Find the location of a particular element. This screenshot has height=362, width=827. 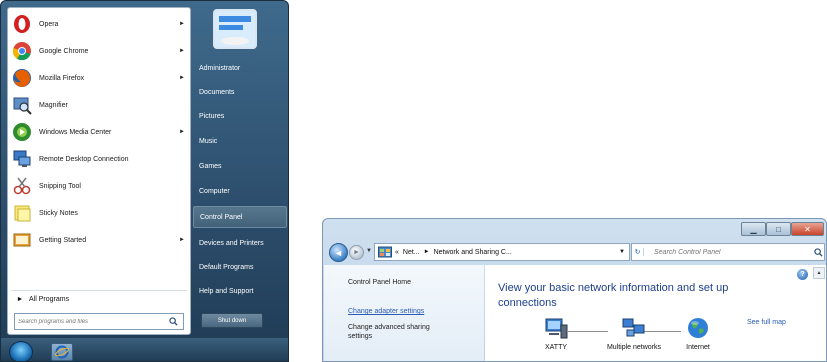

start-item-label: Default Programs is located at coordinates (226, 267).